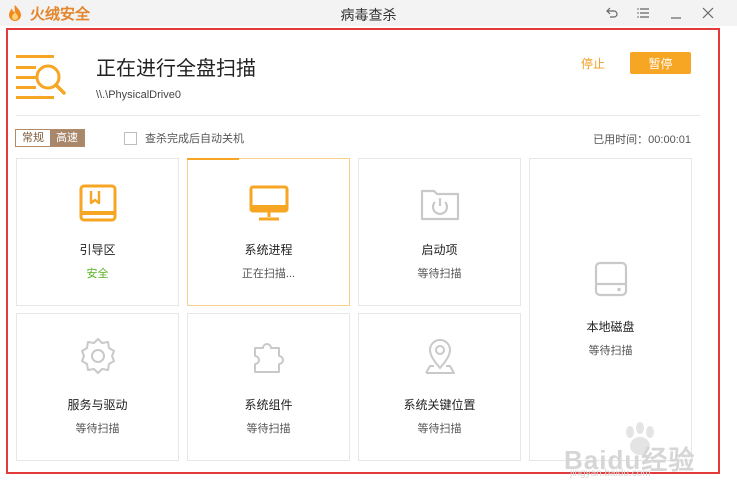  What do you see at coordinates (130, 138) in the screenshot?
I see `auto-shutdown-checkbox` at bounding box center [130, 138].